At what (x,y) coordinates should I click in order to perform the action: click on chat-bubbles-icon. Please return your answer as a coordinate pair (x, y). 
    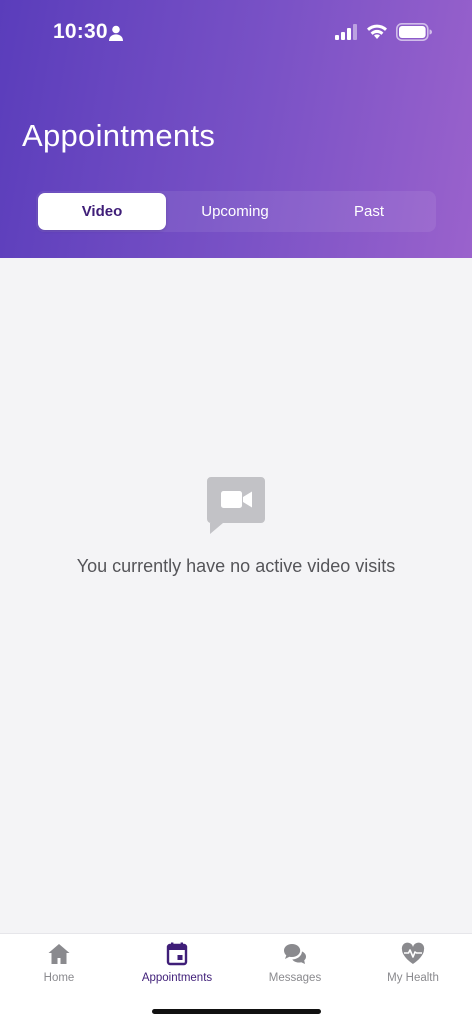
    Looking at the image, I should click on (295, 954).